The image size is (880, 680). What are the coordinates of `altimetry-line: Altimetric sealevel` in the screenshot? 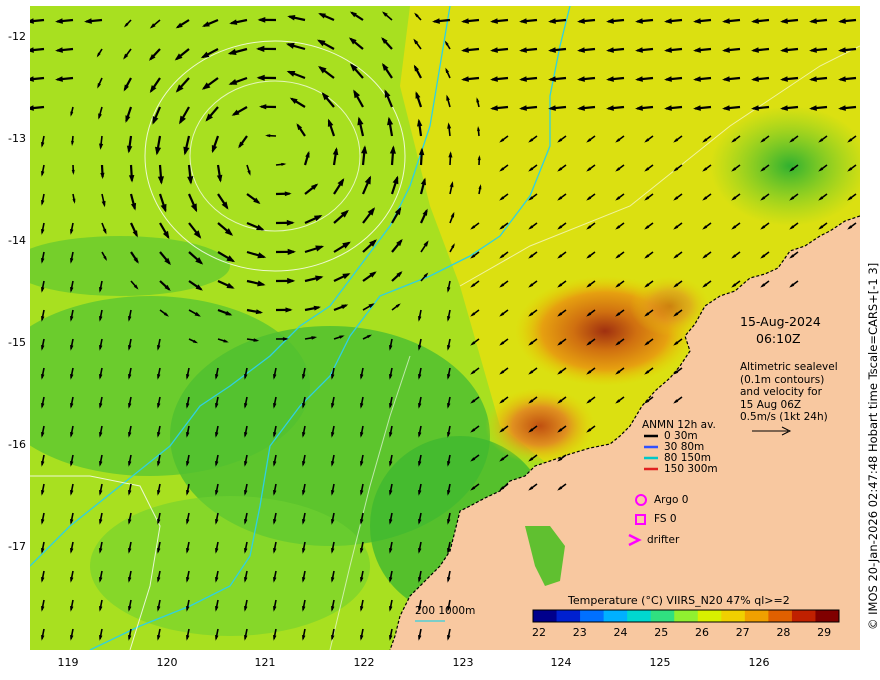 It's located at (789, 367).